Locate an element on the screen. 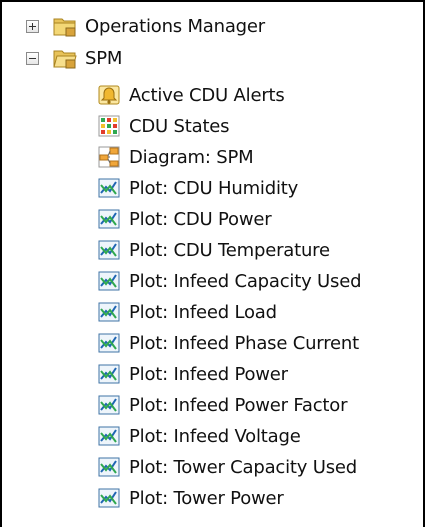  tree-item-label: SPM is located at coordinates (104, 58).